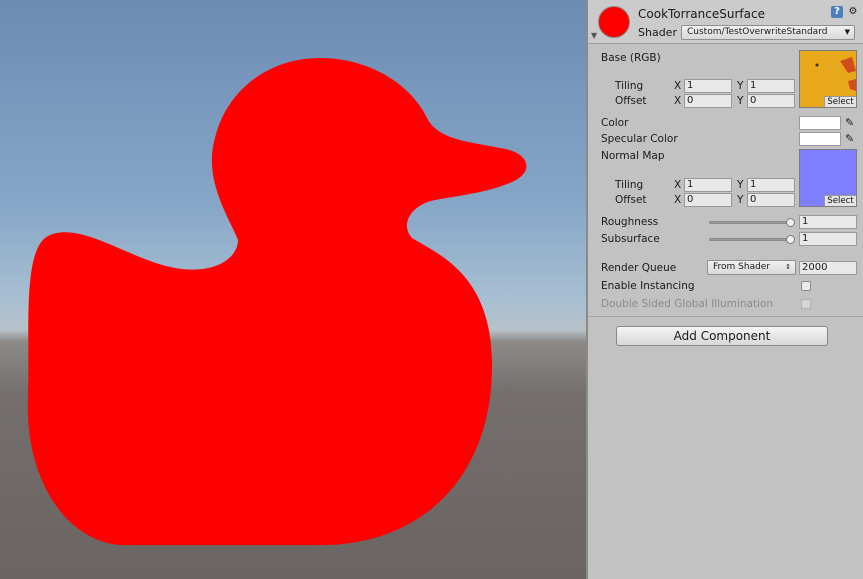 This screenshot has width=863, height=579. I want to click on subsurface-slider-thumb, so click(790, 239).